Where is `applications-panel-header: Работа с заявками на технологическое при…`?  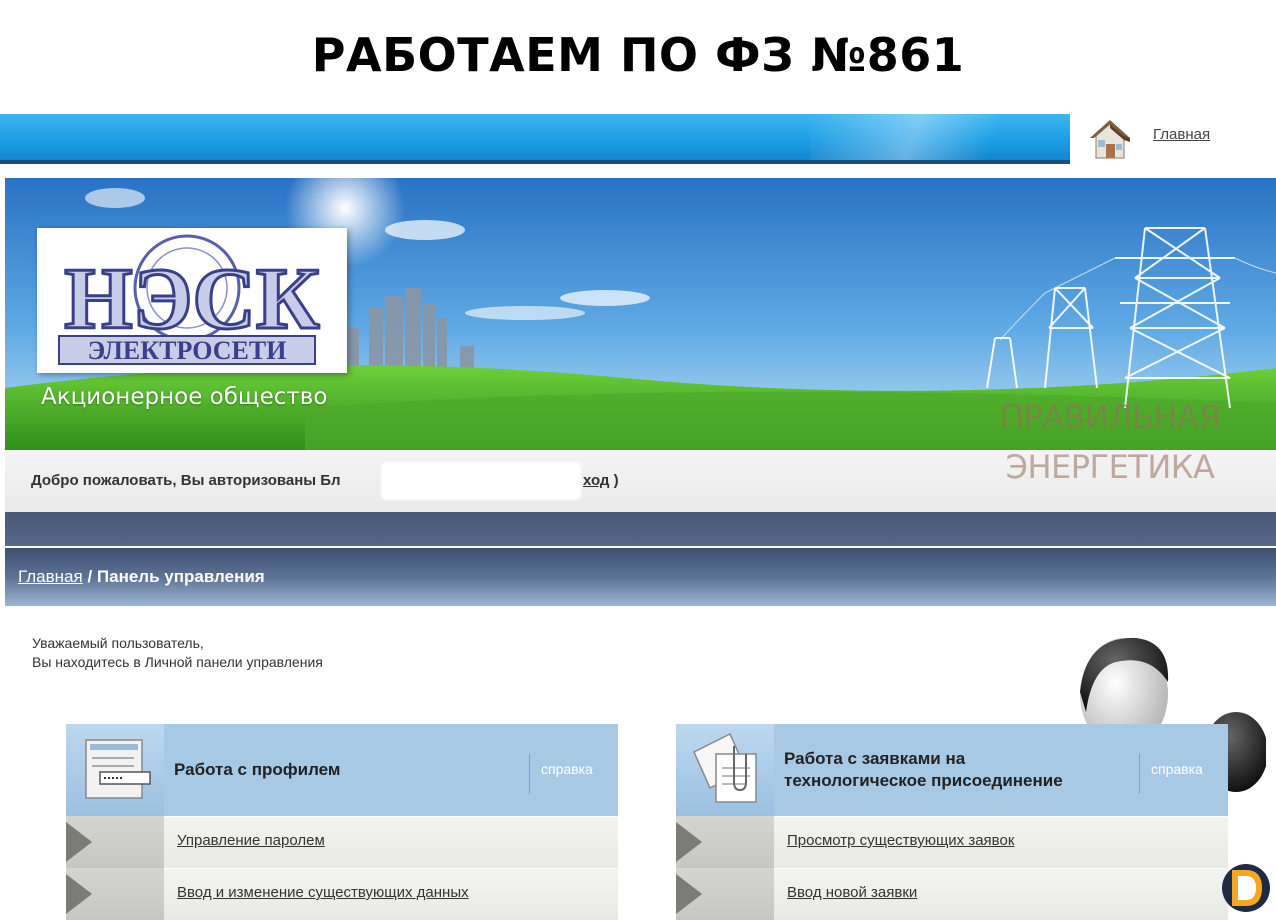
applications-panel-header: Работа с заявками на технологическое при… is located at coordinates (952, 770).